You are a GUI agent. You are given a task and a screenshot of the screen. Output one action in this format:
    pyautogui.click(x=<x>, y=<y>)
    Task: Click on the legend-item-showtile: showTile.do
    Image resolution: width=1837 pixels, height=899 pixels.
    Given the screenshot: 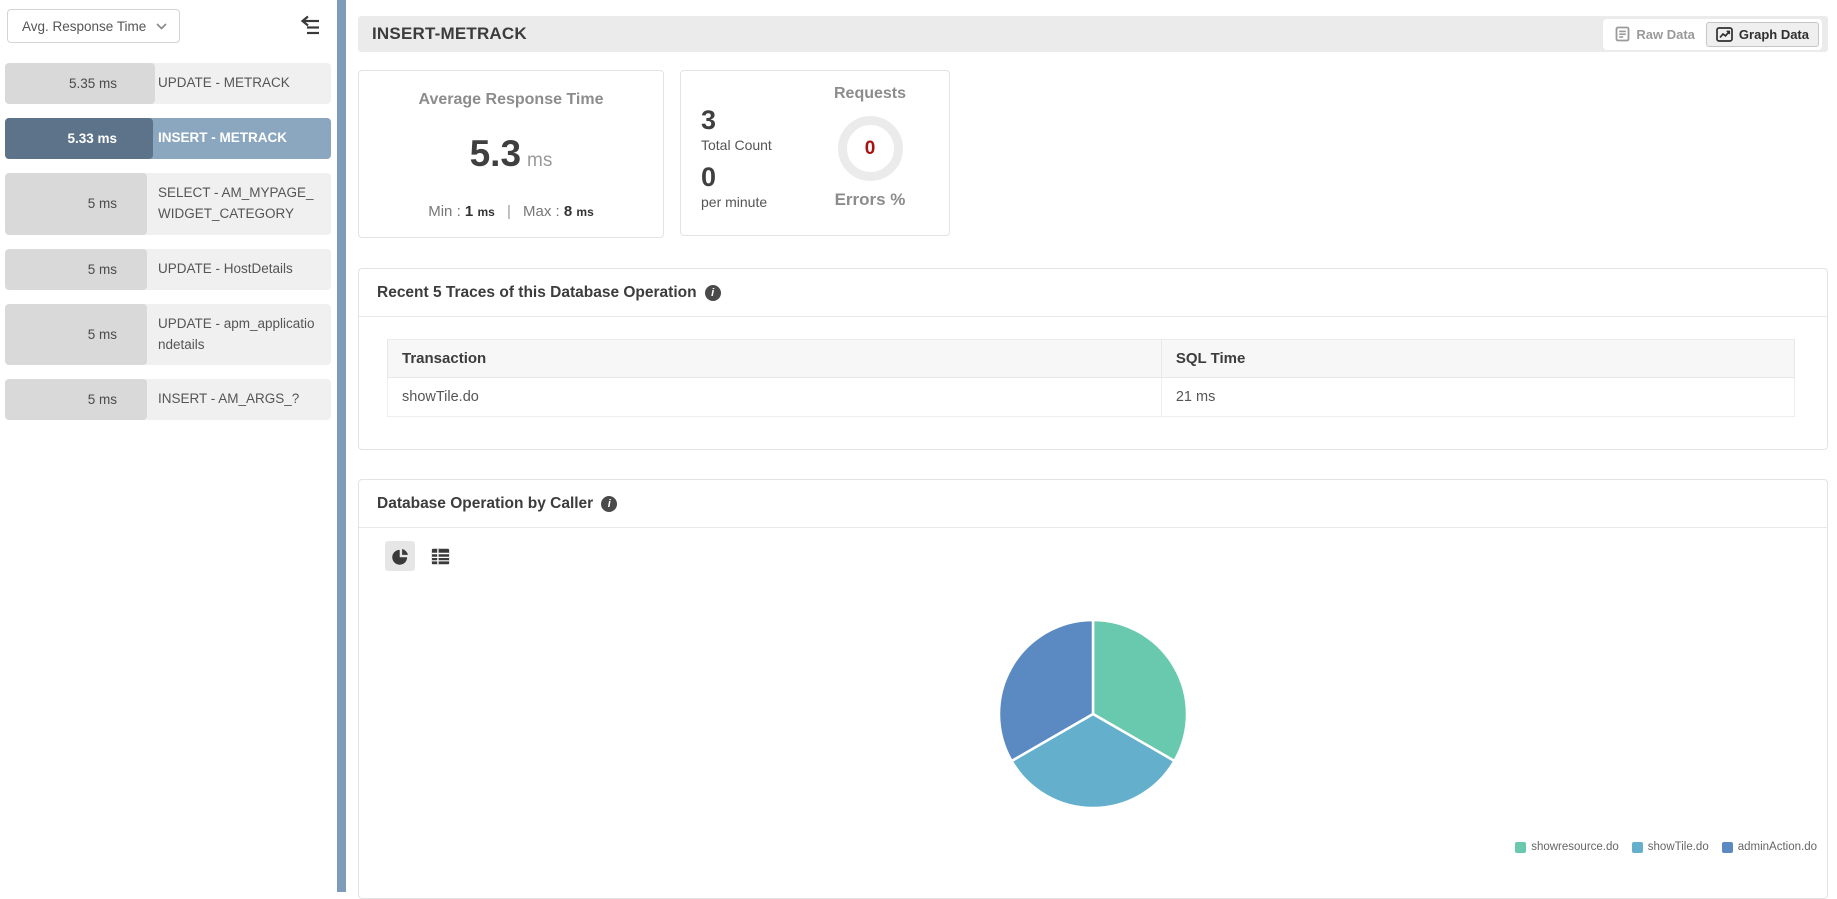 What is the action you would take?
    pyautogui.click(x=1670, y=847)
    